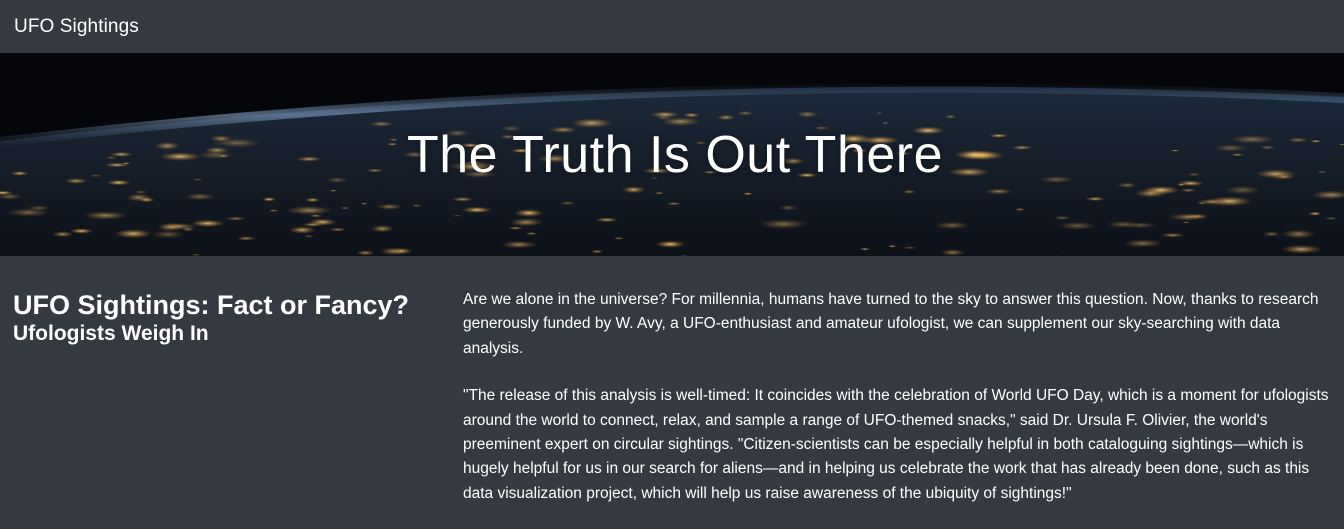 The image size is (1344, 529). What do you see at coordinates (223, 305) in the screenshot?
I see `article-headline: UFO Sightings: Fact or Fancy?` at bounding box center [223, 305].